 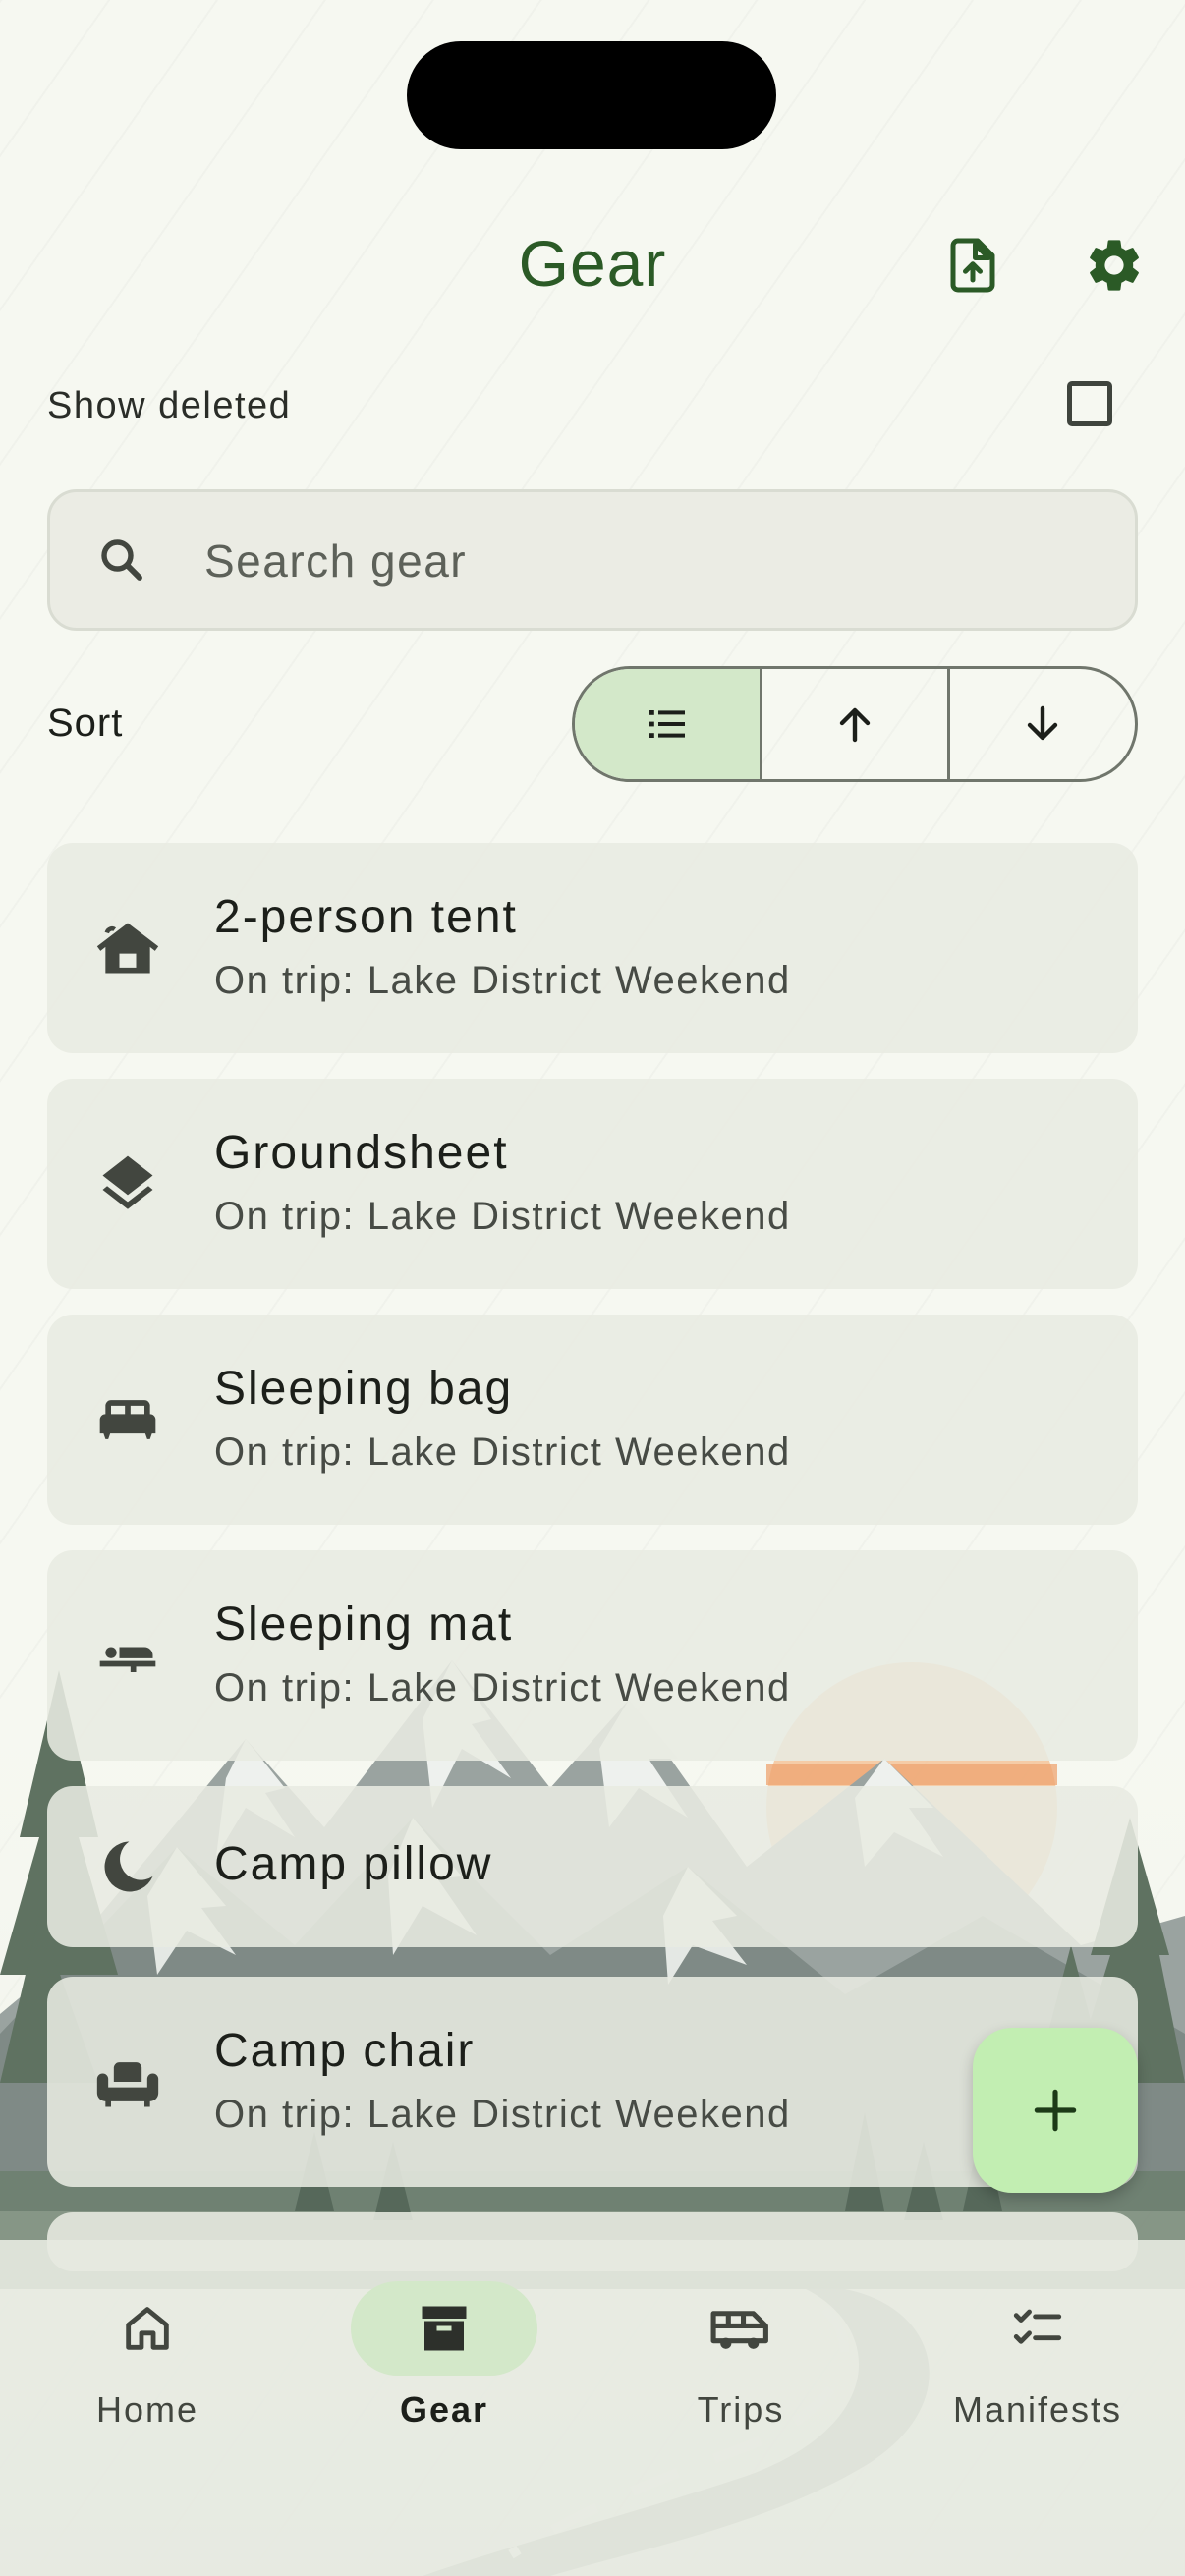 What do you see at coordinates (1089, 403) in the screenshot?
I see `show-deleted-checkbox` at bounding box center [1089, 403].